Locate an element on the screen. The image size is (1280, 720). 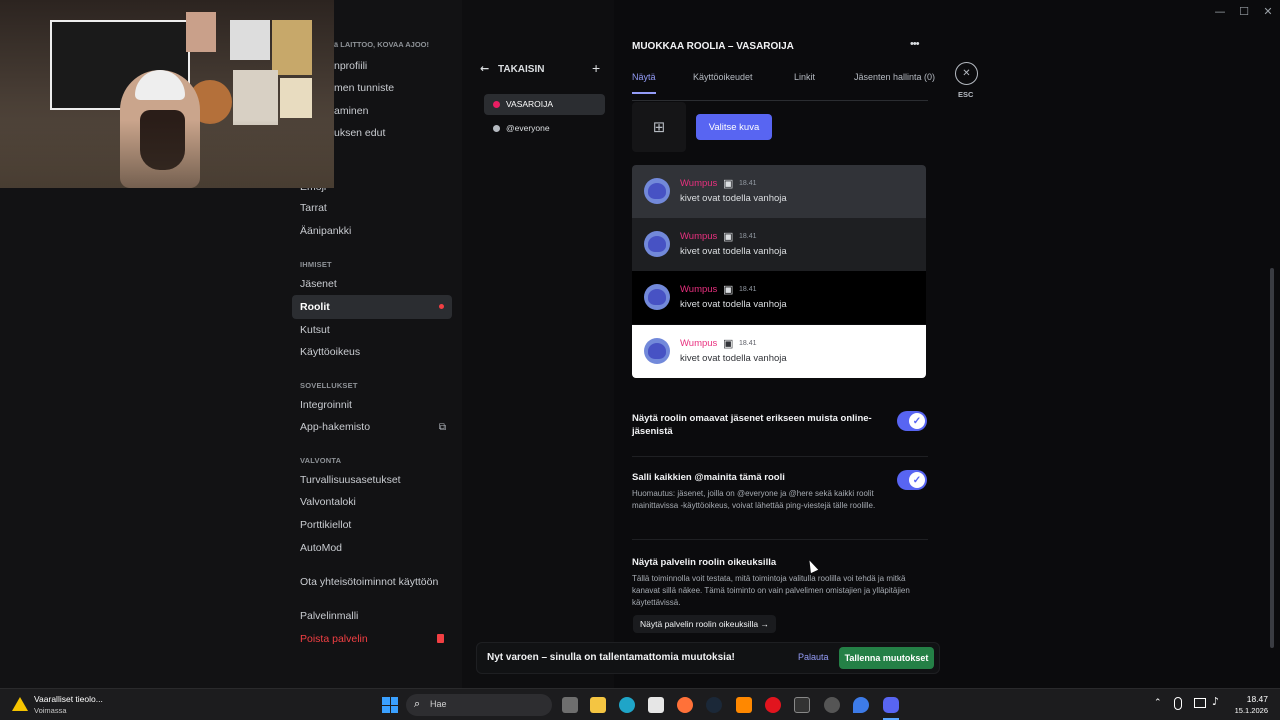
roles-column: ← TAKAISIN + VASAROIJA @everyone is located at coordinates (538, 344).